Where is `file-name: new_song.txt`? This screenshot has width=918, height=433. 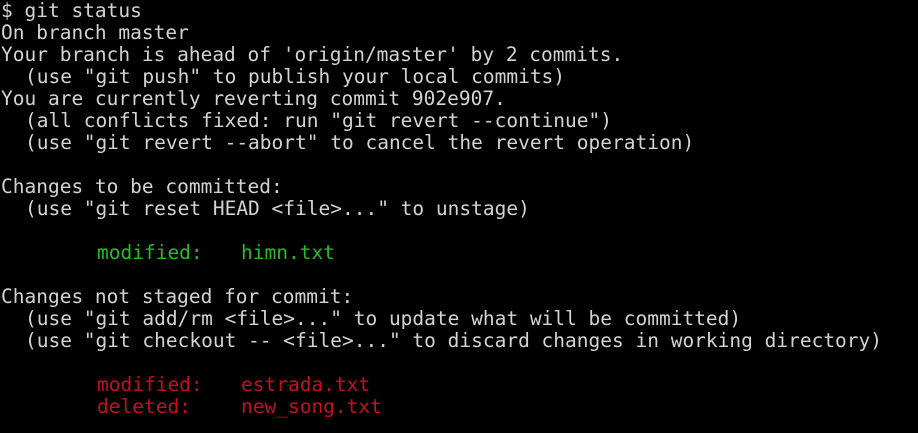
file-name: new_song.txt is located at coordinates (311, 406).